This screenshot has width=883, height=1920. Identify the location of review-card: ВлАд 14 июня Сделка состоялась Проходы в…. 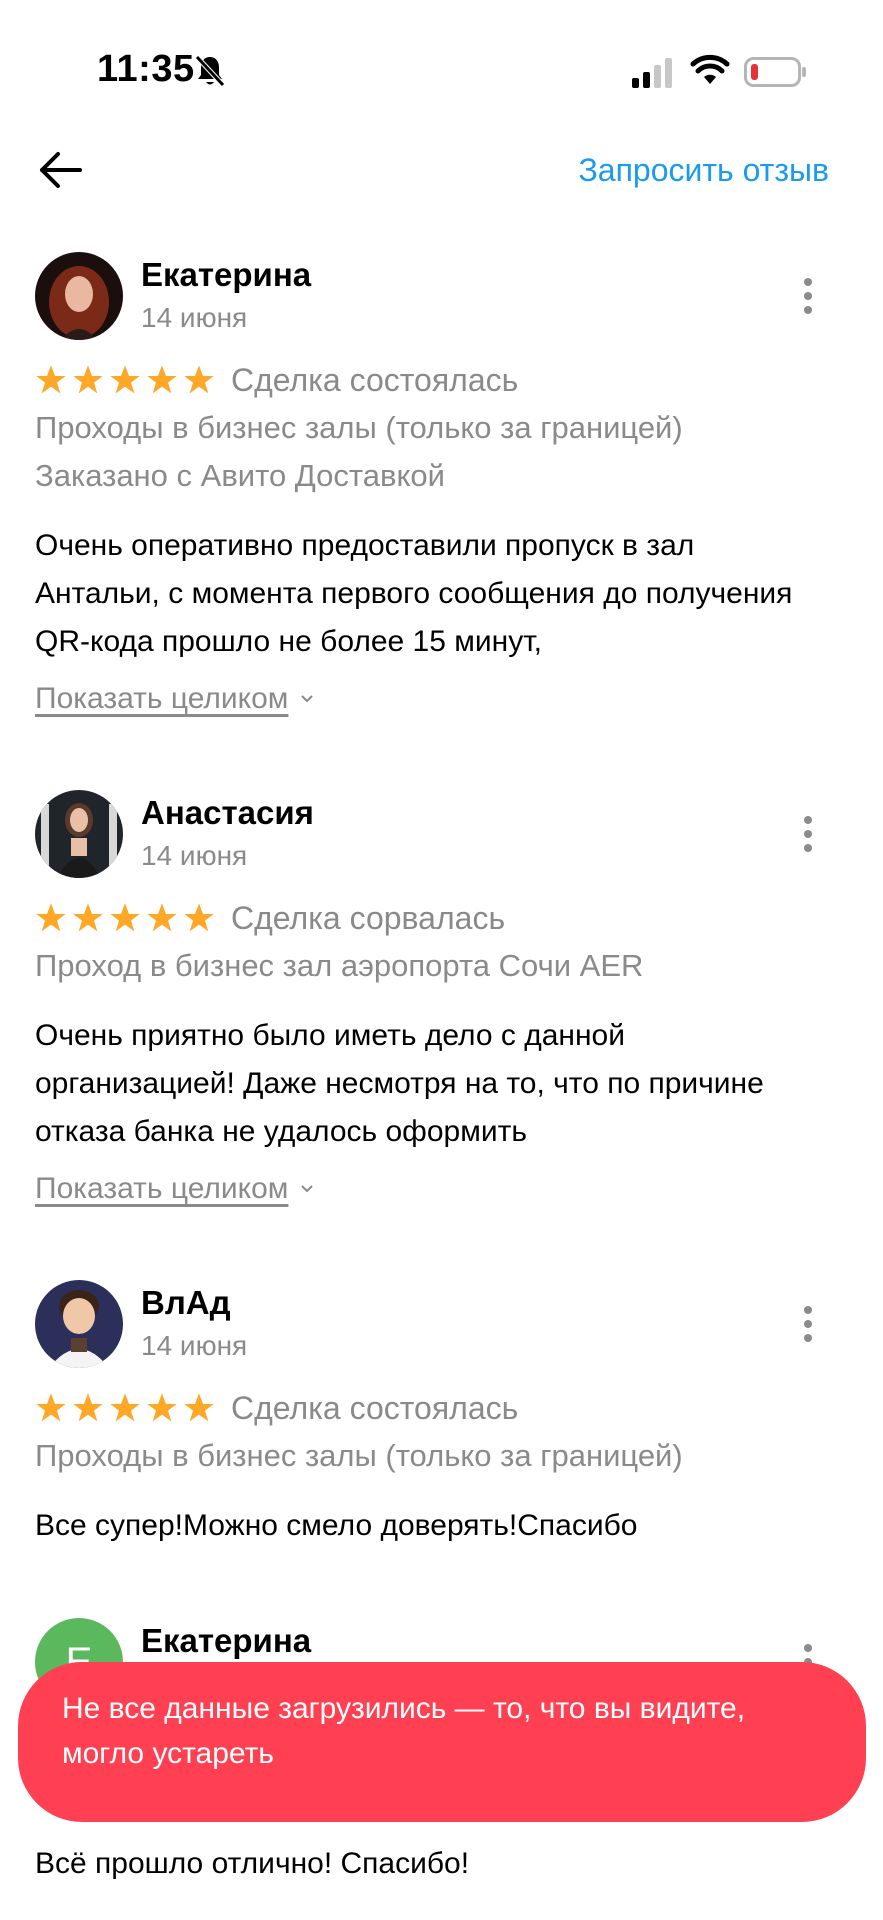
(441, 1411).